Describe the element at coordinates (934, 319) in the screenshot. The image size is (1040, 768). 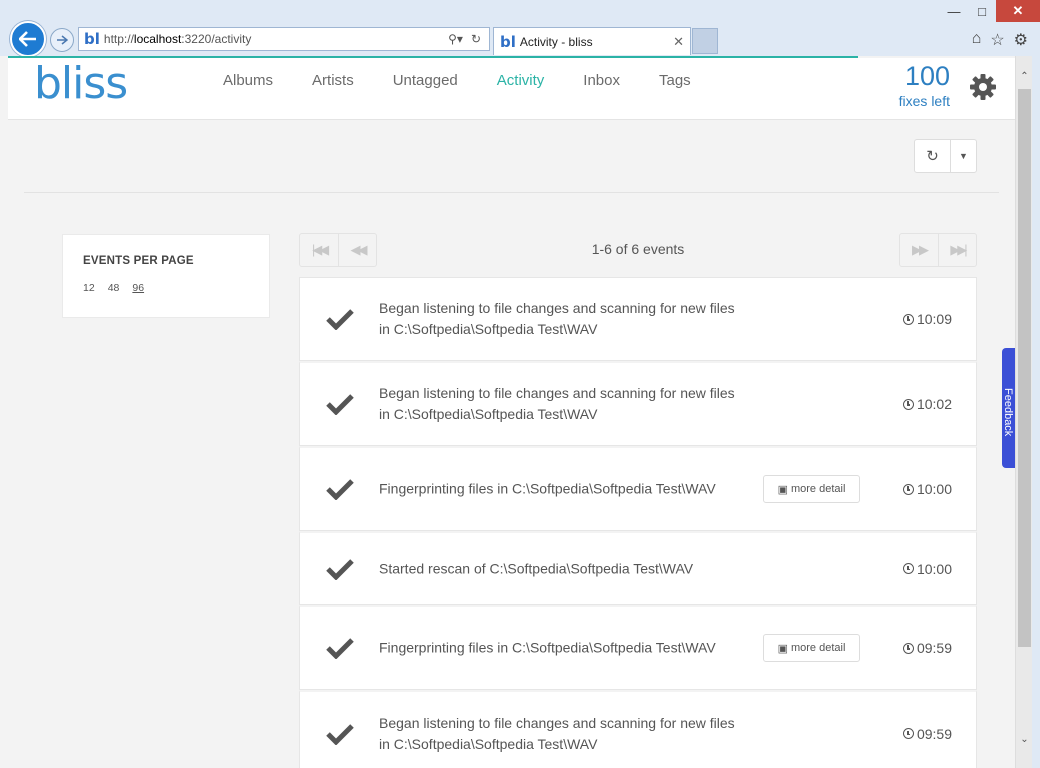
I see `event-time: 10:09` at that location.